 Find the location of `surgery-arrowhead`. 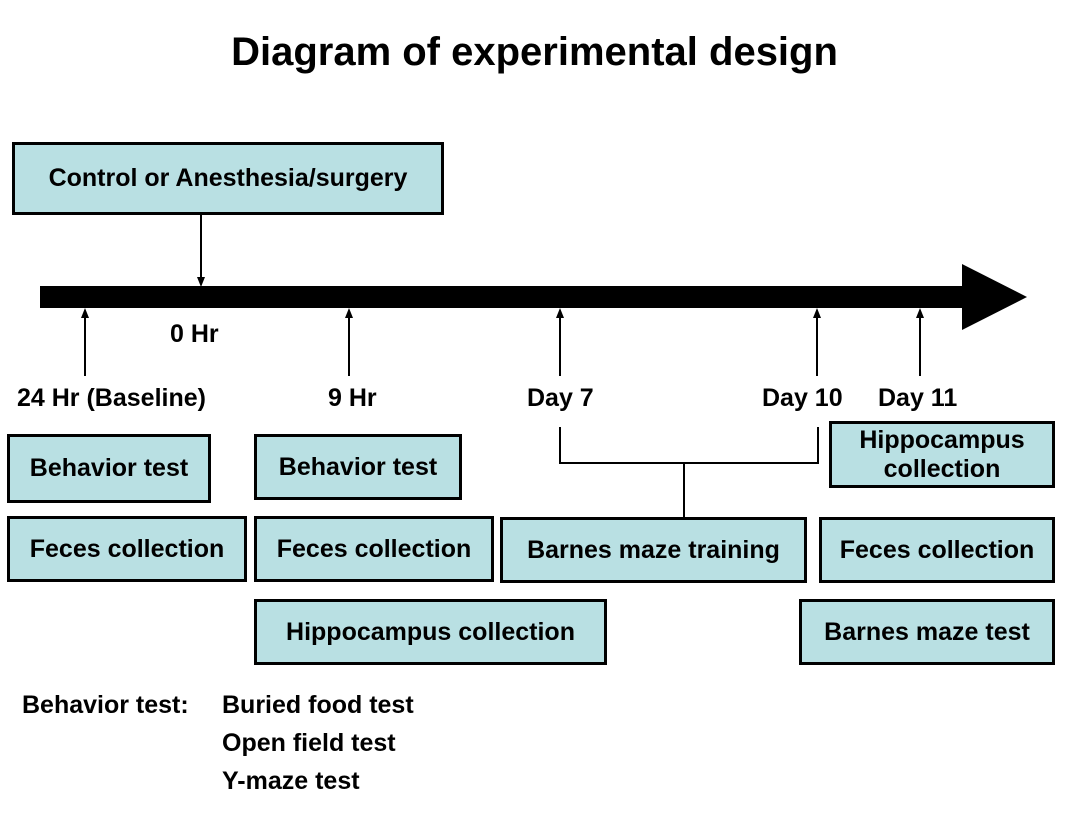

surgery-arrowhead is located at coordinates (201, 282).